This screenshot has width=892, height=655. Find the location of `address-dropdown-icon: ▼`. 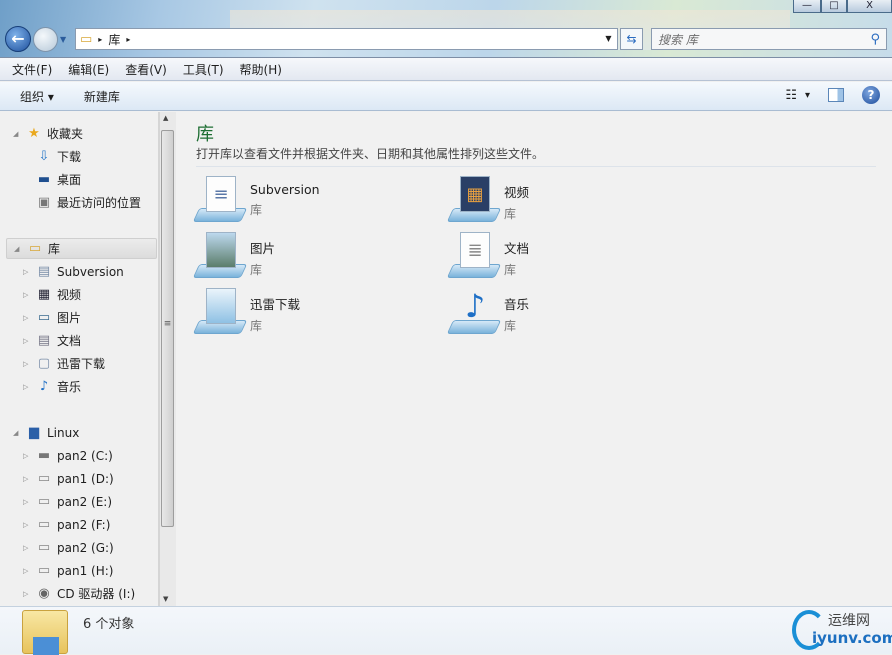

address-dropdown-icon: ▼ is located at coordinates (608, 39).